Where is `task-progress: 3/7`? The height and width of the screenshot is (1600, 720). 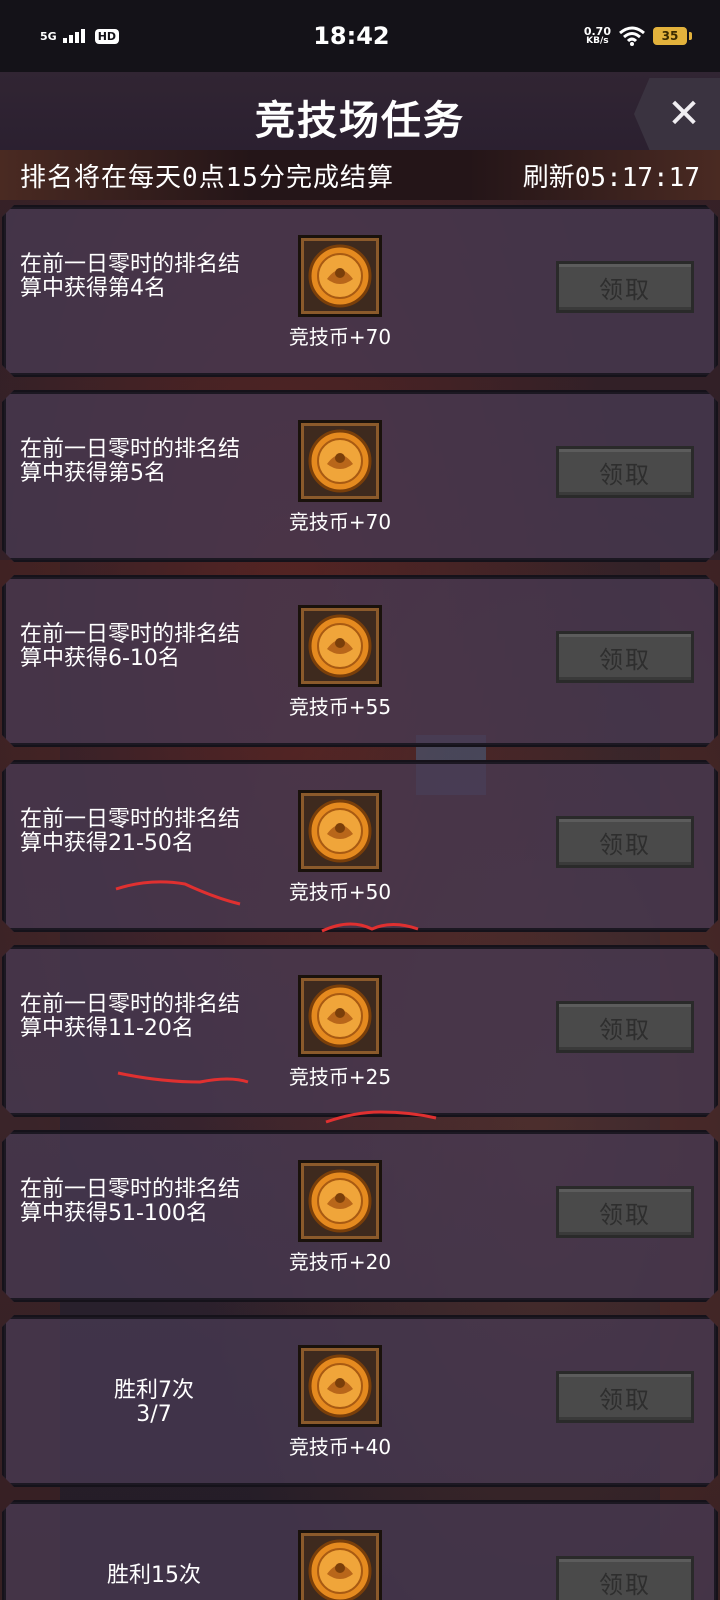 task-progress: 3/7 is located at coordinates (154, 1414).